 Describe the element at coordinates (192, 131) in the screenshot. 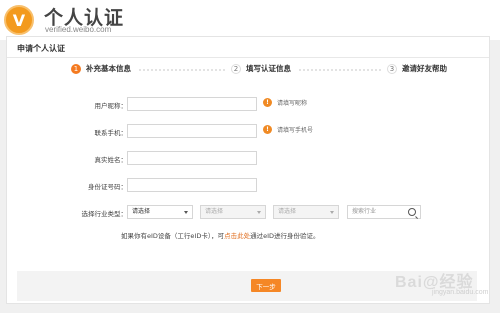

I see `phone-input` at that location.